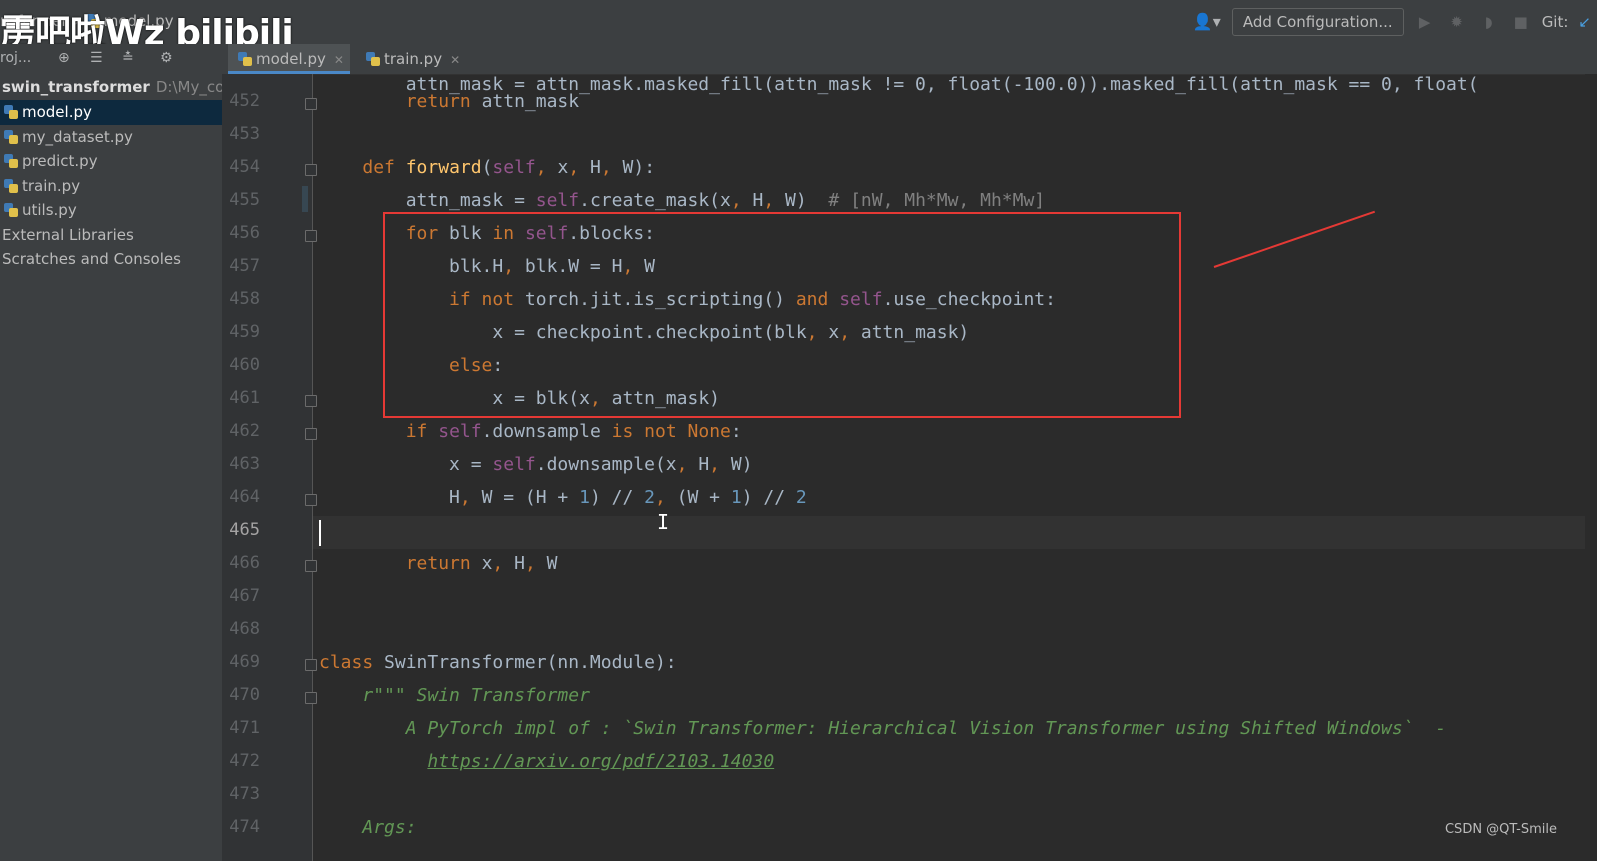 This screenshot has width=1597, height=861. I want to click on line-number: 463, so click(244, 464).